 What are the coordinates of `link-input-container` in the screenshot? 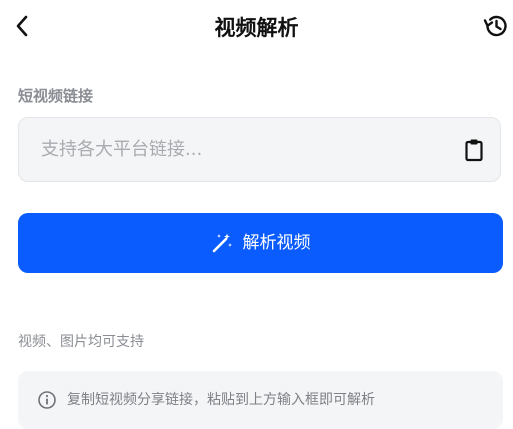 It's located at (259, 149).